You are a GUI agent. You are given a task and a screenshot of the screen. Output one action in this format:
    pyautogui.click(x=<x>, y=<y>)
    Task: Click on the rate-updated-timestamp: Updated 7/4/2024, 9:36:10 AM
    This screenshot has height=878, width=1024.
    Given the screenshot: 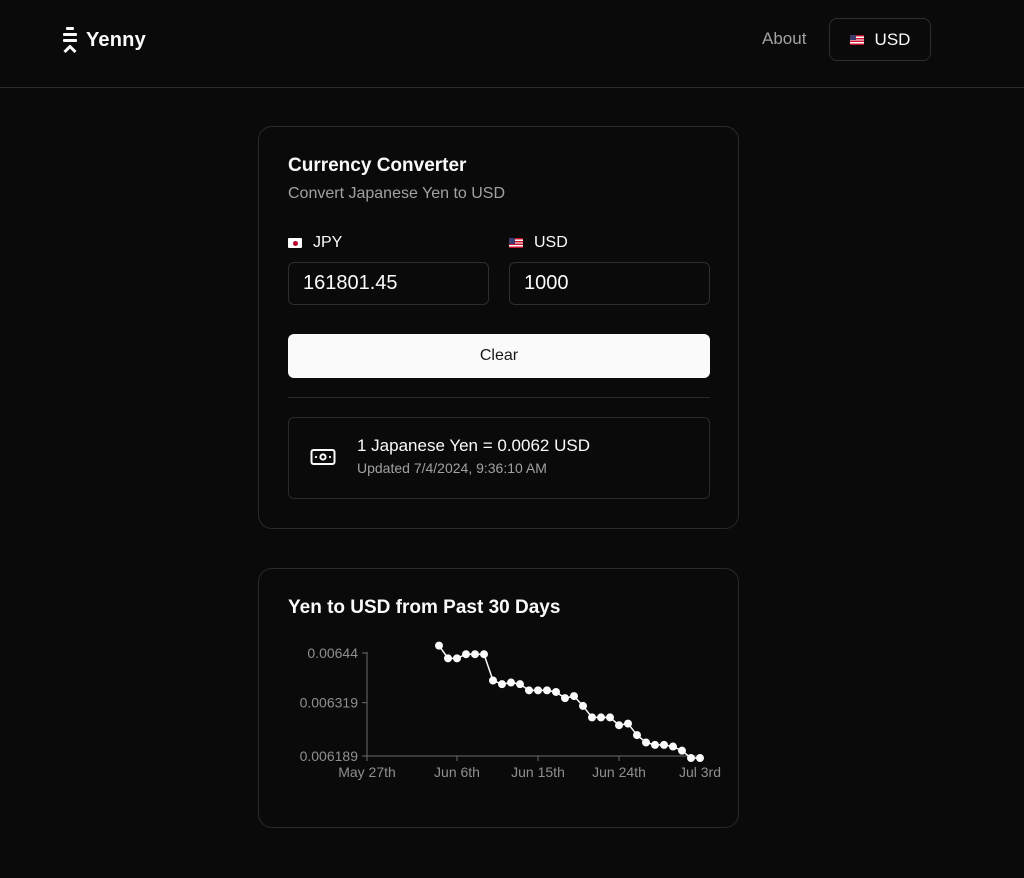 What is the action you would take?
    pyautogui.click(x=452, y=468)
    